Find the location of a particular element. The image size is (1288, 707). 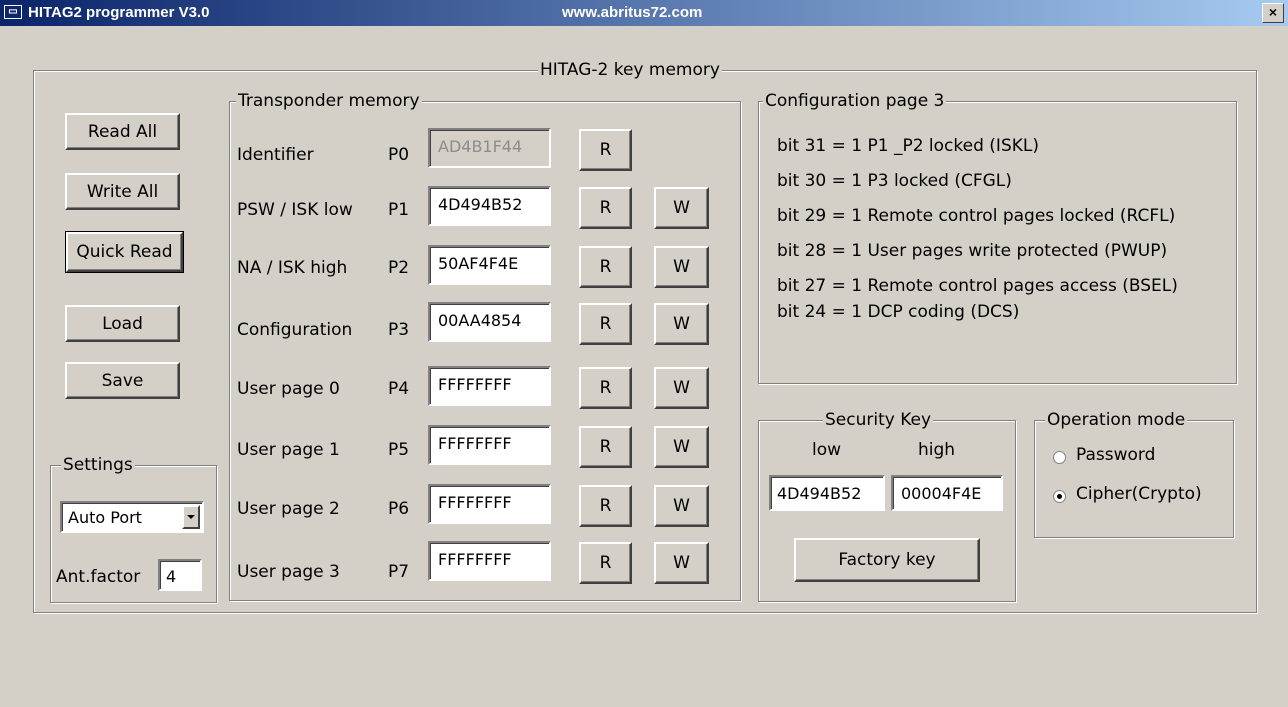

memory-row-name: User page 2 is located at coordinates (288, 509).